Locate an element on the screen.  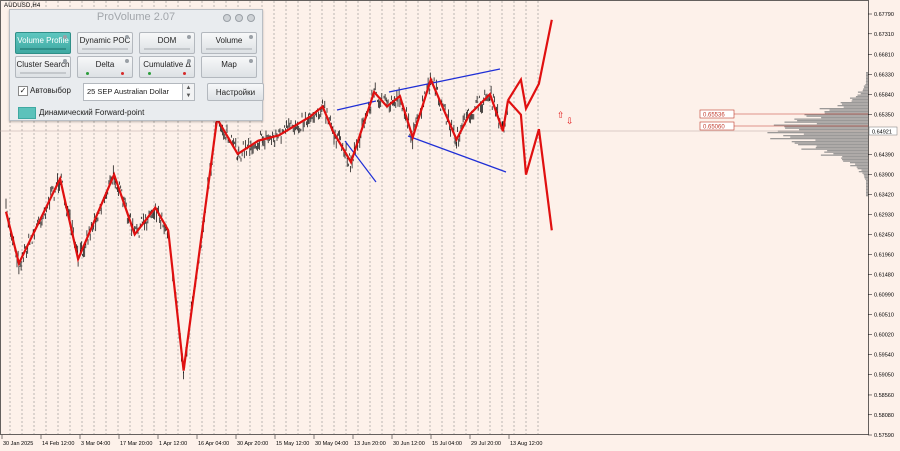
button-label: Delta is located at coordinates (105, 64).